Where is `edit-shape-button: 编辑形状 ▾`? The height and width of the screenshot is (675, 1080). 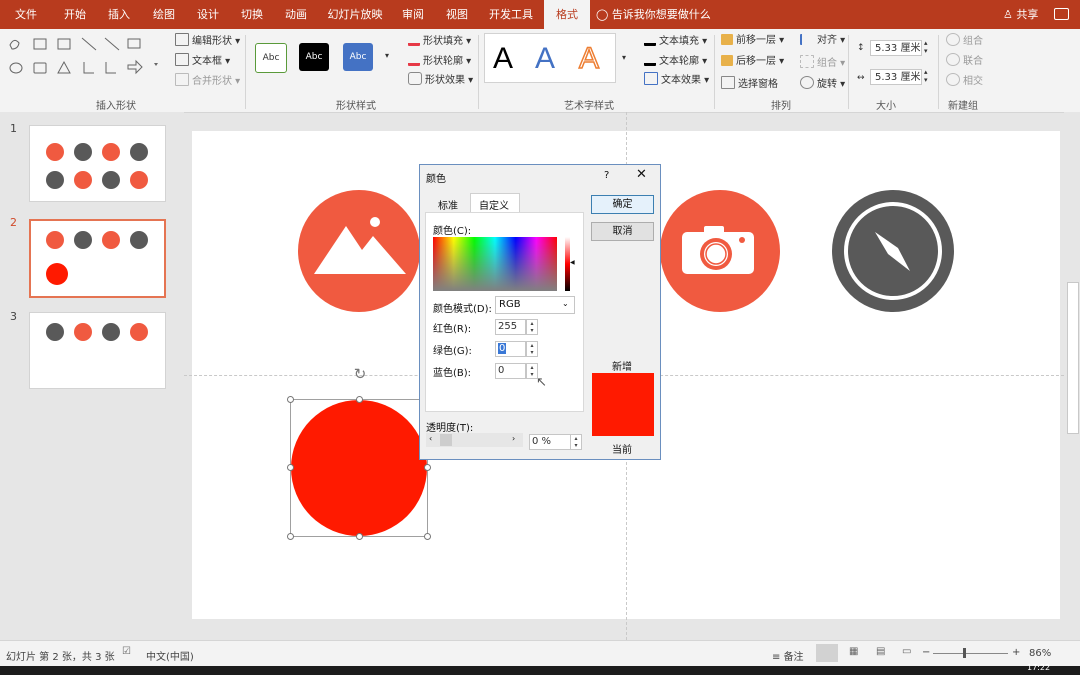
edit-shape-button: 编辑形状 ▾ is located at coordinates (207, 41).